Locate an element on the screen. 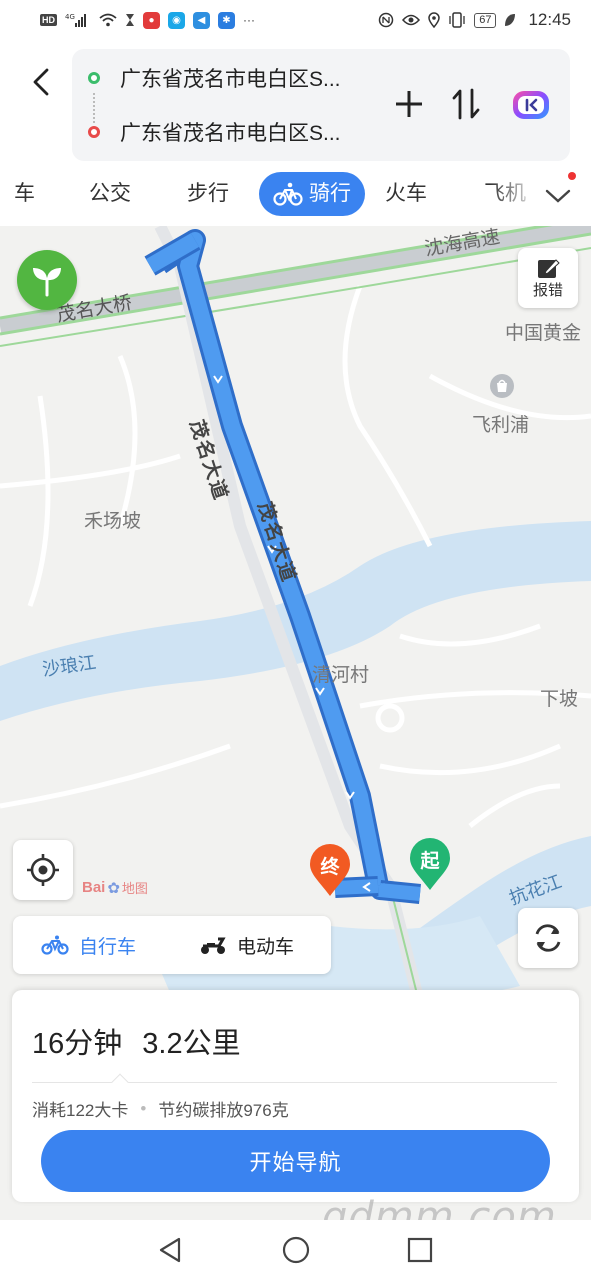  start-pin: 起 is located at coordinates (430, 865).